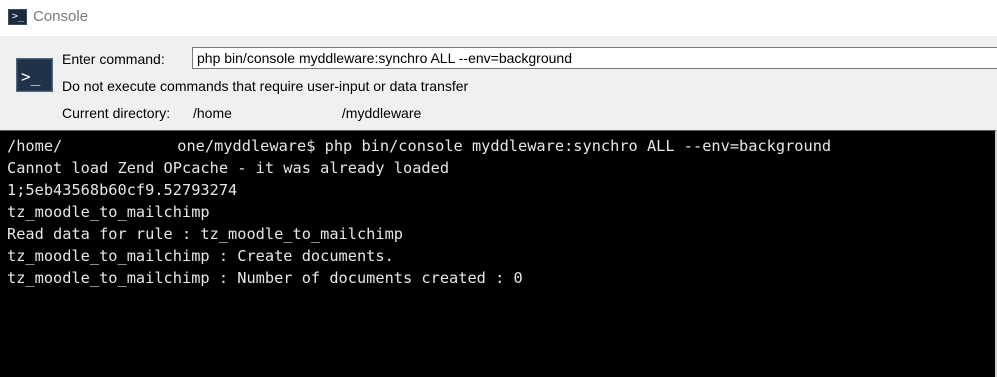 This screenshot has height=377, width=997. I want to click on enter-command-label: Enter command:, so click(113, 59).